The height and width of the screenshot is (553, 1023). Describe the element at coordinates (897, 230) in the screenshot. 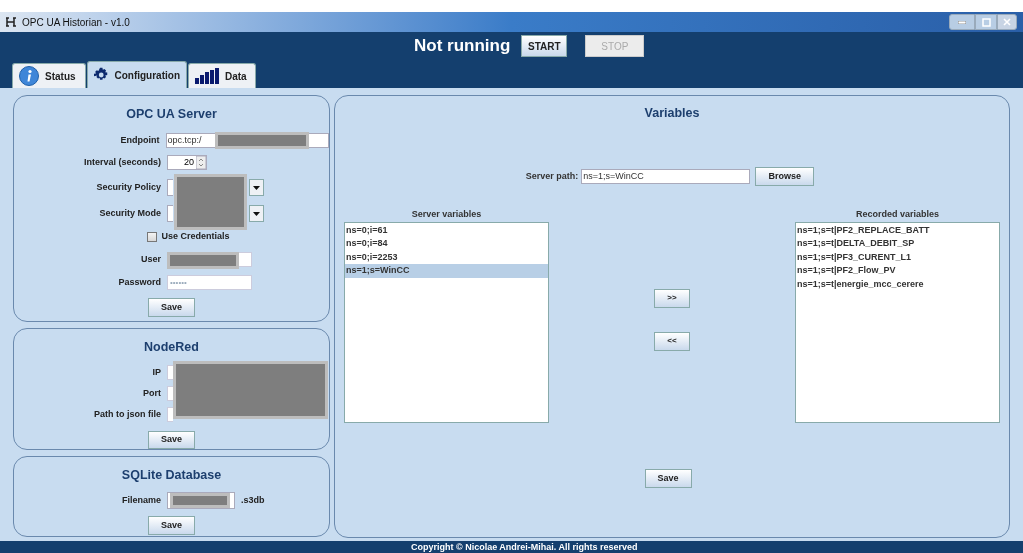

I see `list-item: ns=1;s=t|PF2_REPLACE_BATT` at that location.